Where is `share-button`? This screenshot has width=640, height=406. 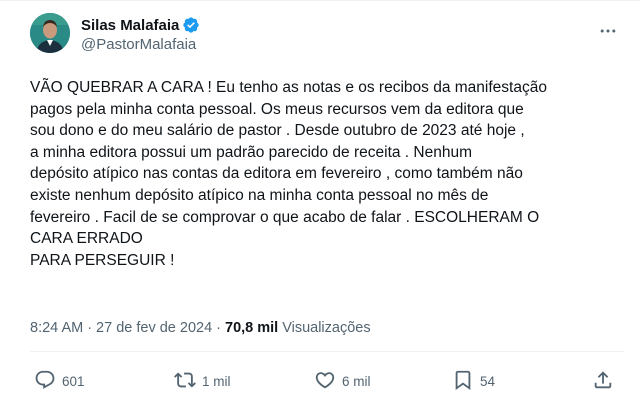
share-button is located at coordinates (603, 381).